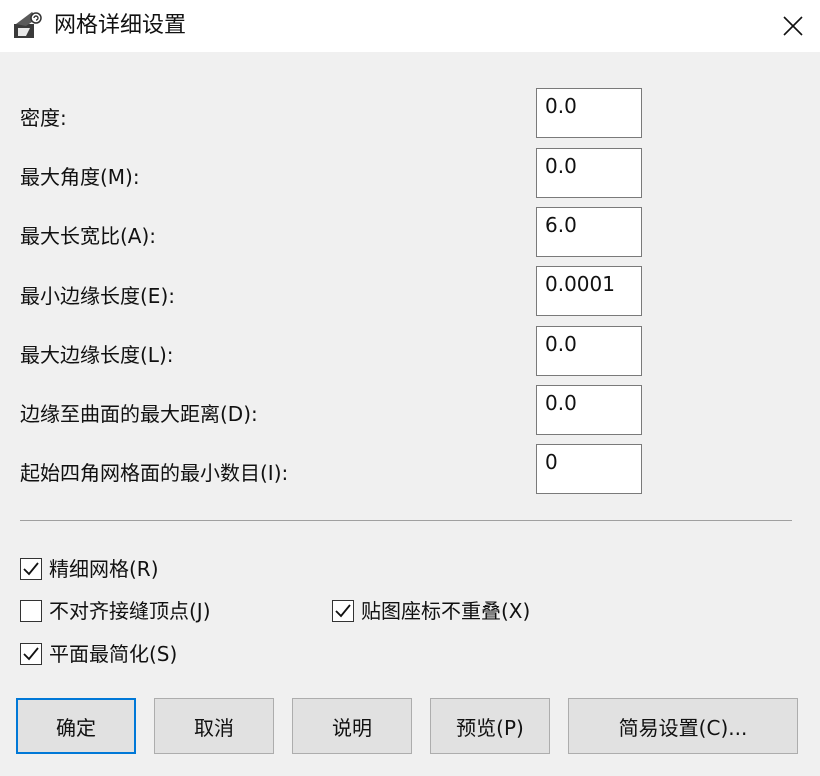 Image resolution: width=820 pixels, height=776 pixels. Describe the element at coordinates (154, 473) in the screenshot. I see `min-initial-grid-quads-label: 起始四角网格面的最小数目(I):` at that location.